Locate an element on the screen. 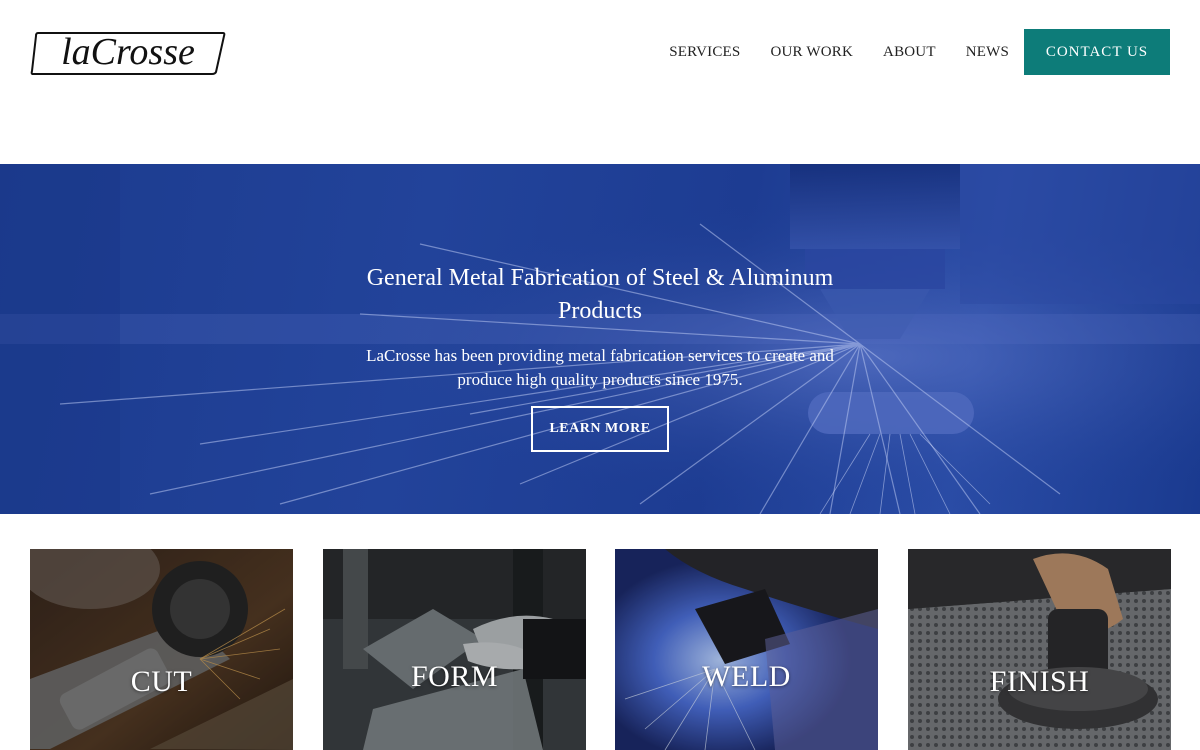  weld-image is located at coordinates (746, 649).